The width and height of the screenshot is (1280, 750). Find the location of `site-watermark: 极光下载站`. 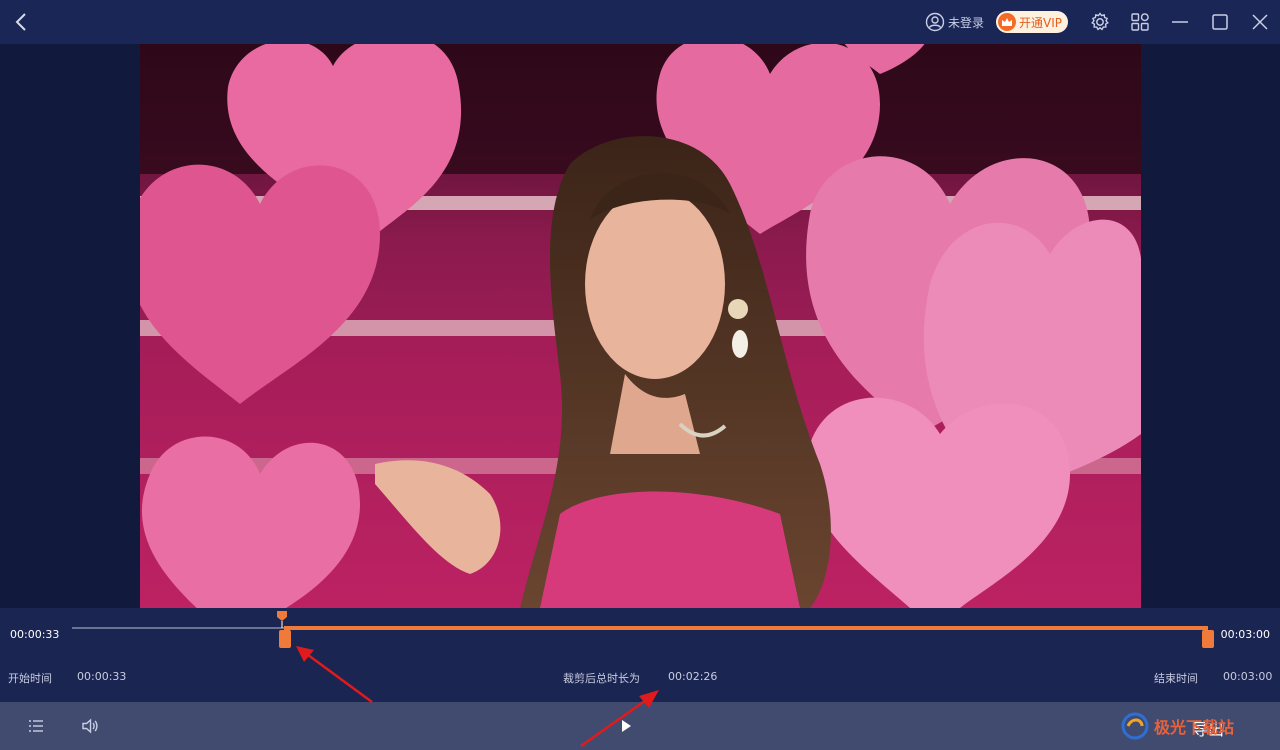

site-watermark: 极光下载站 is located at coordinates (1195, 726).